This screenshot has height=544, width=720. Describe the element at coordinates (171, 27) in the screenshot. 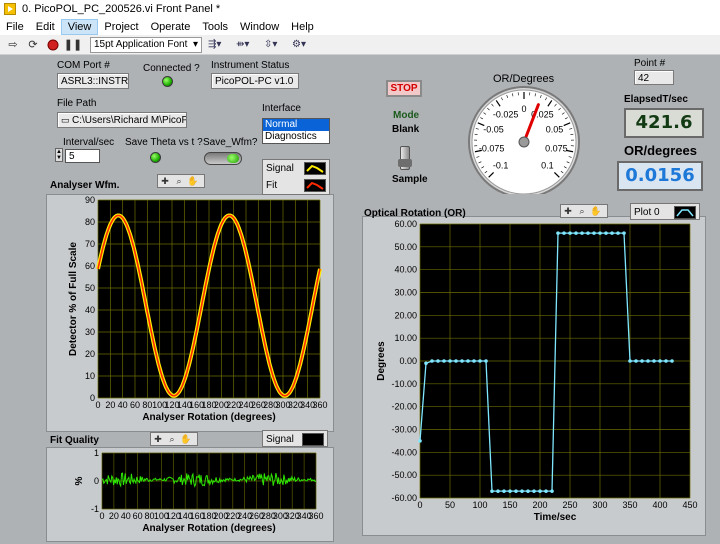

I see `menu-operate: Operate` at that location.